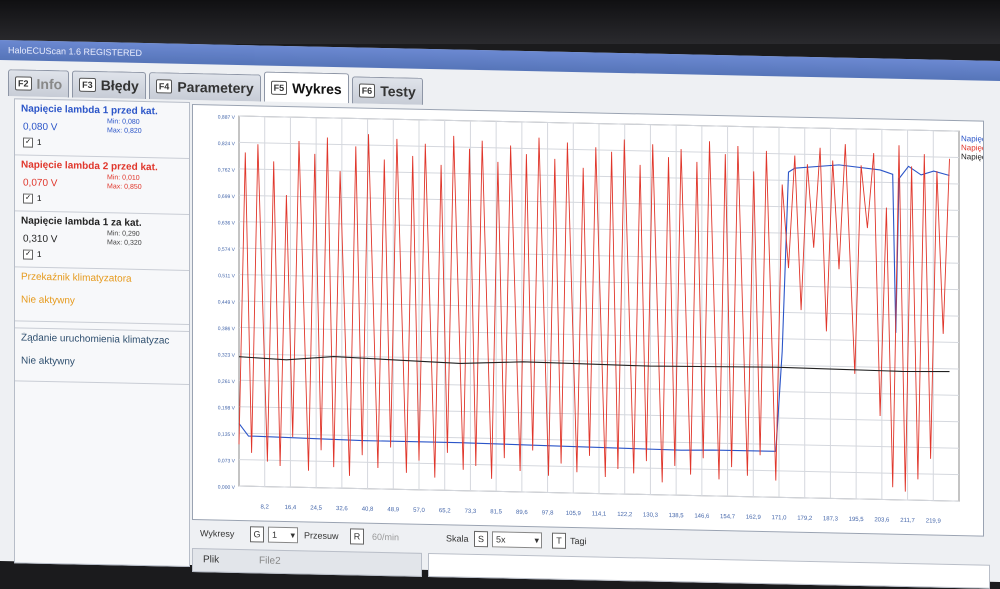 The width and height of the screenshot is (1000, 589). I want to click on x-tick-label: 65,2, so click(445, 511).